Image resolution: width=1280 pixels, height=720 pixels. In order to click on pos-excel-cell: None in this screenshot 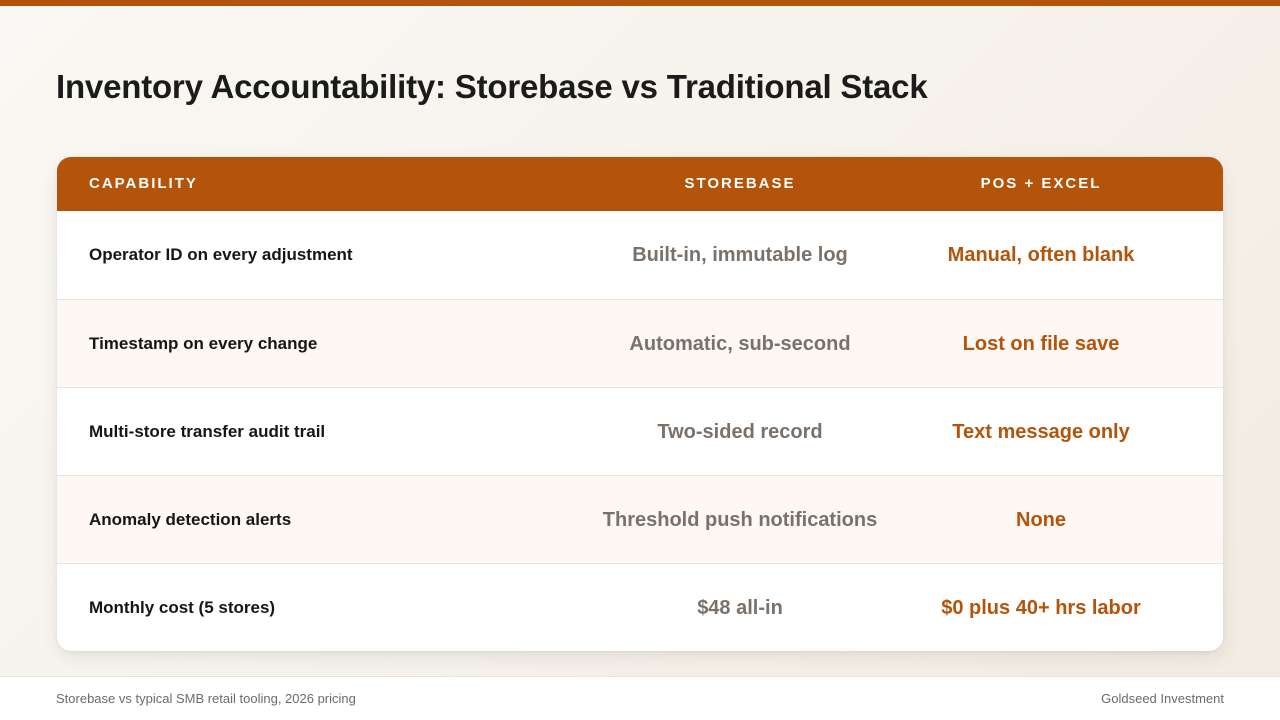, I will do `click(1041, 520)`.